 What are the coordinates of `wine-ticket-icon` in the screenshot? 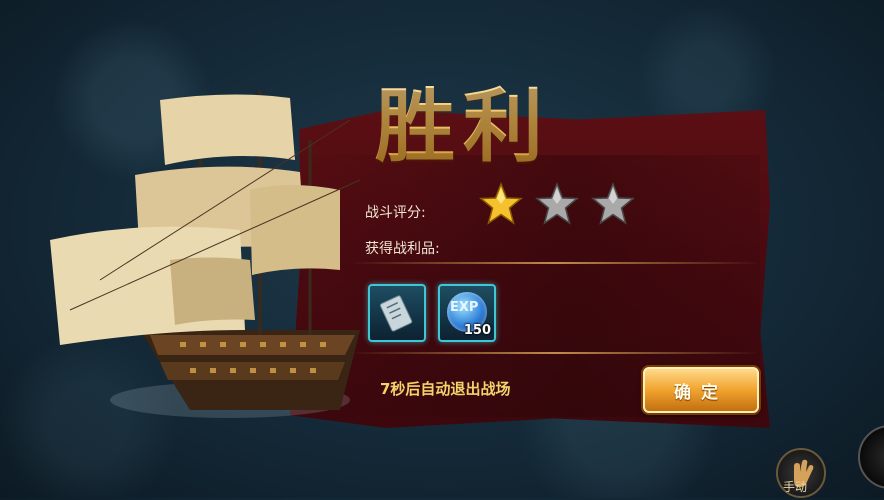 It's located at (396, 313).